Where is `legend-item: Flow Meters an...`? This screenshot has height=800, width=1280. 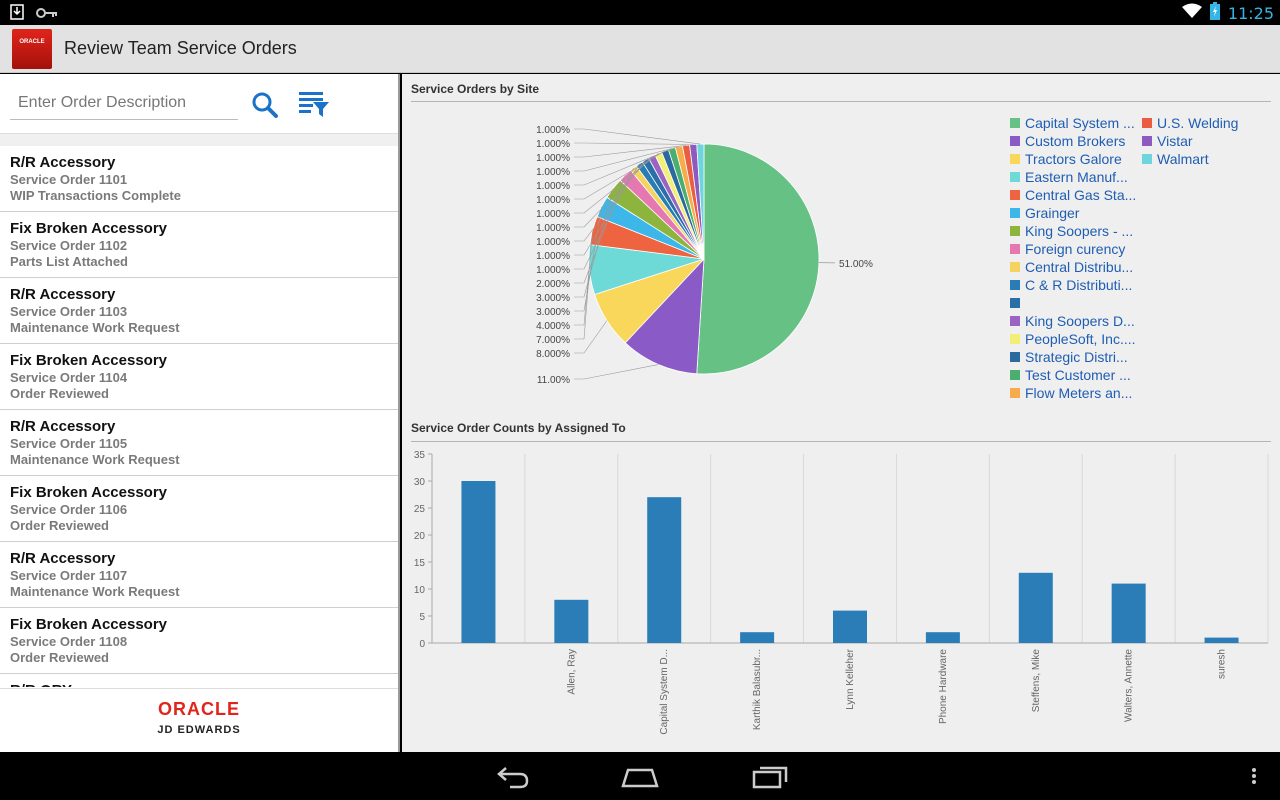 legend-item: Flow Meters an... is located at coordinates (1073, 393).